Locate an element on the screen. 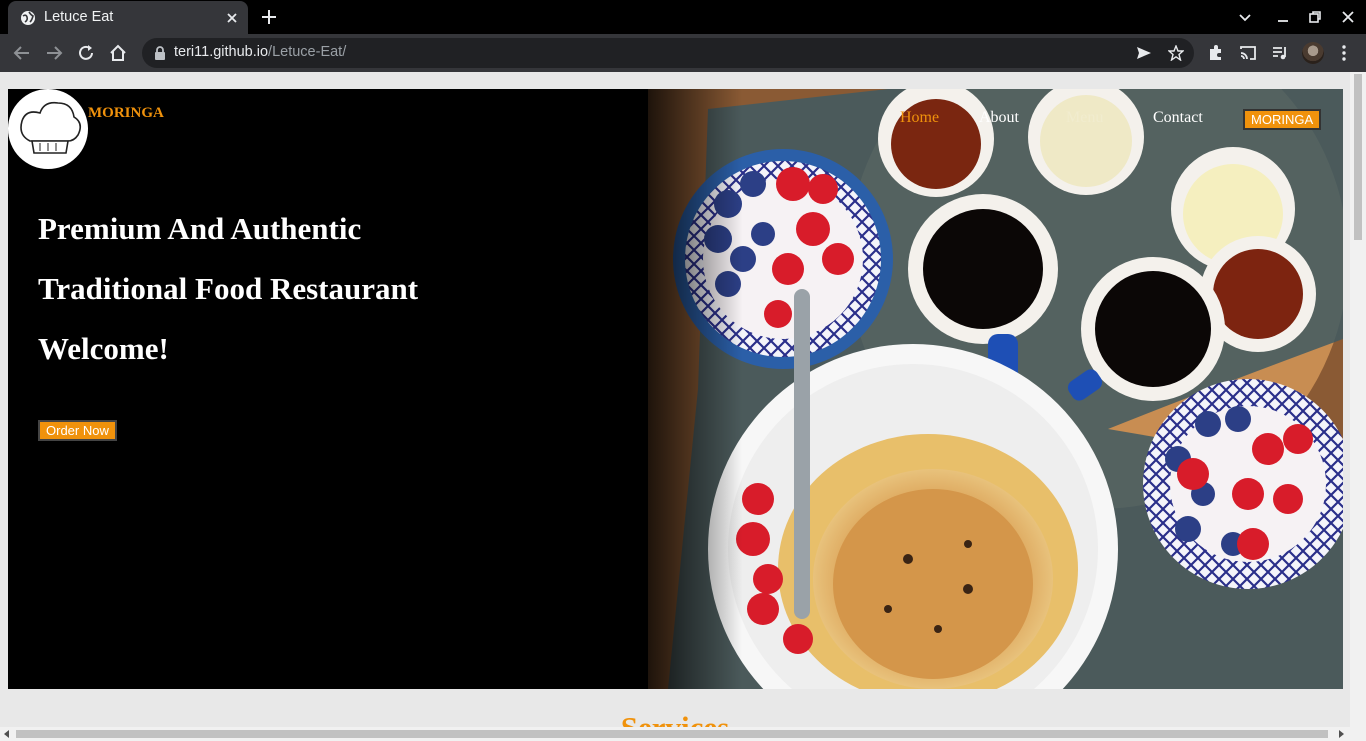 The height and width of the screenshot is (741, 1366). close-tab-icon is located at coordinates (232, 18).